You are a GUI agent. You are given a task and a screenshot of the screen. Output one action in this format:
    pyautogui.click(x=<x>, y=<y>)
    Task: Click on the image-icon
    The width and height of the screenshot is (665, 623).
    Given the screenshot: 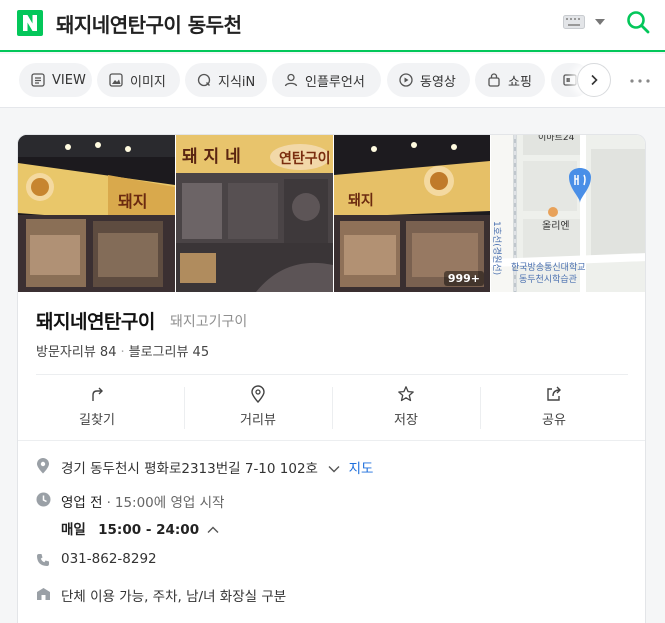 What is the action you would take?
    pyautogui.click(x=116, y=80)
    